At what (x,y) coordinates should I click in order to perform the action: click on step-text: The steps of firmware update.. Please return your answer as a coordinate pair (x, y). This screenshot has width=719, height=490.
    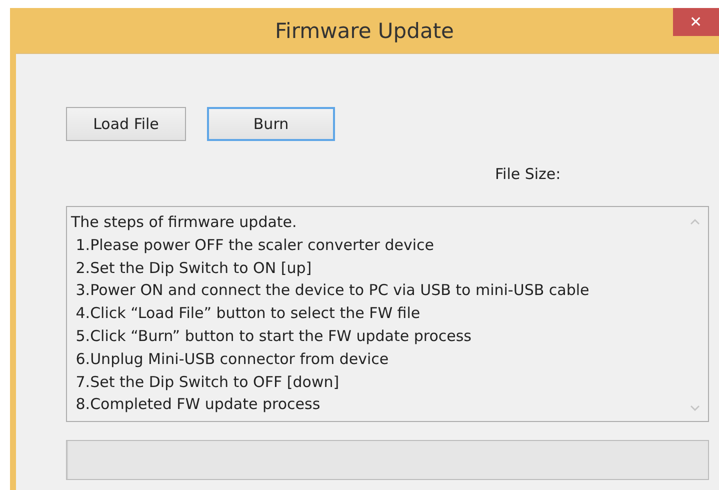
    Looking at the image, I should click on (184, 222).